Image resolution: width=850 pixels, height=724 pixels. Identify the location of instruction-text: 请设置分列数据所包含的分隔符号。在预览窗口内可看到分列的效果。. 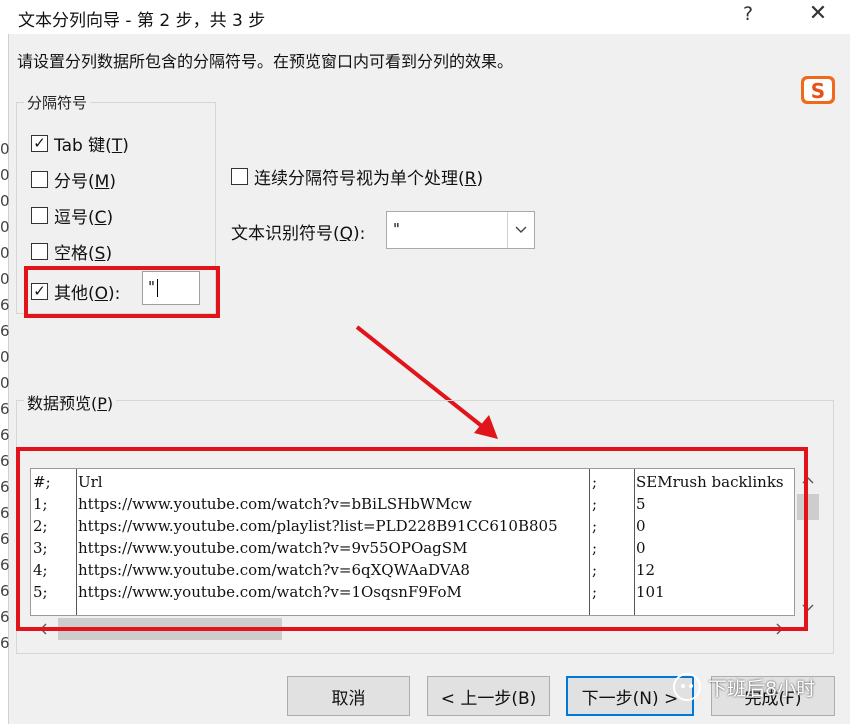
(265, 61).